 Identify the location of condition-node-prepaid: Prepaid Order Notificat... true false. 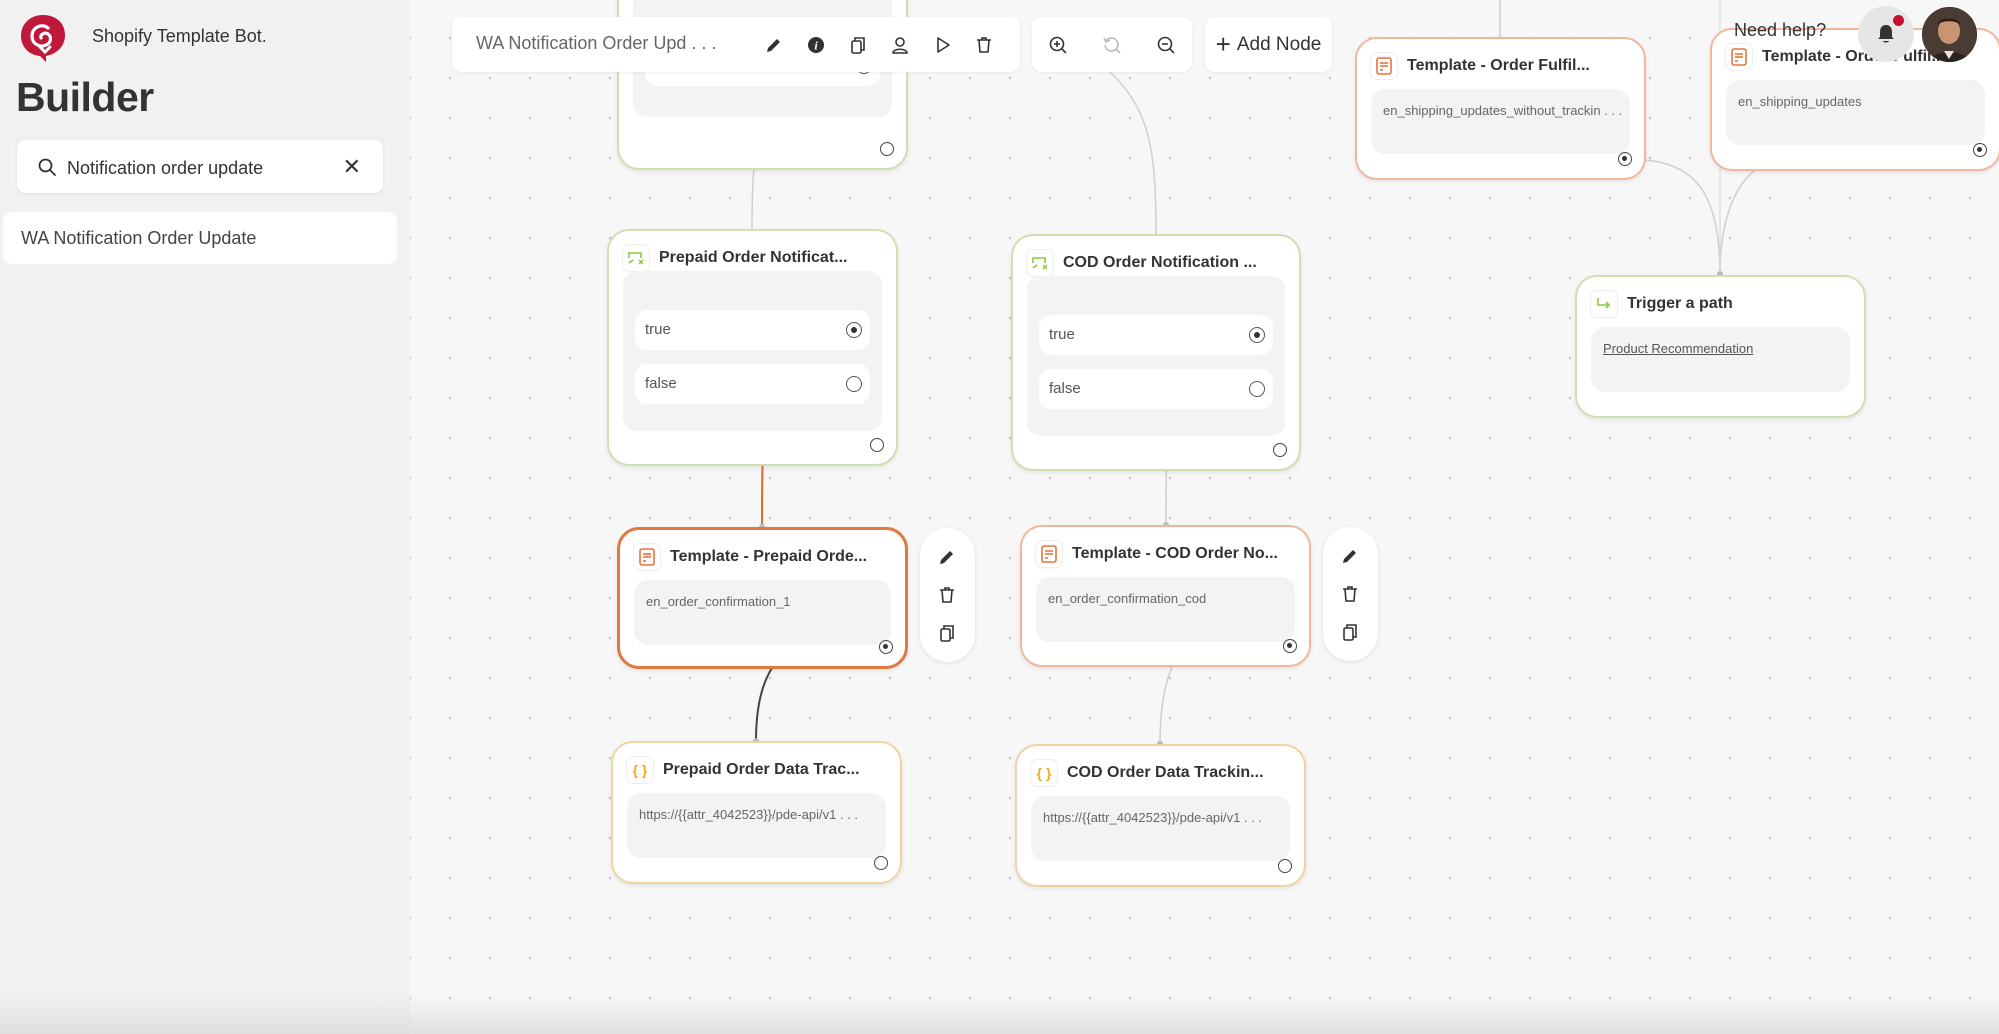
(752, 347).